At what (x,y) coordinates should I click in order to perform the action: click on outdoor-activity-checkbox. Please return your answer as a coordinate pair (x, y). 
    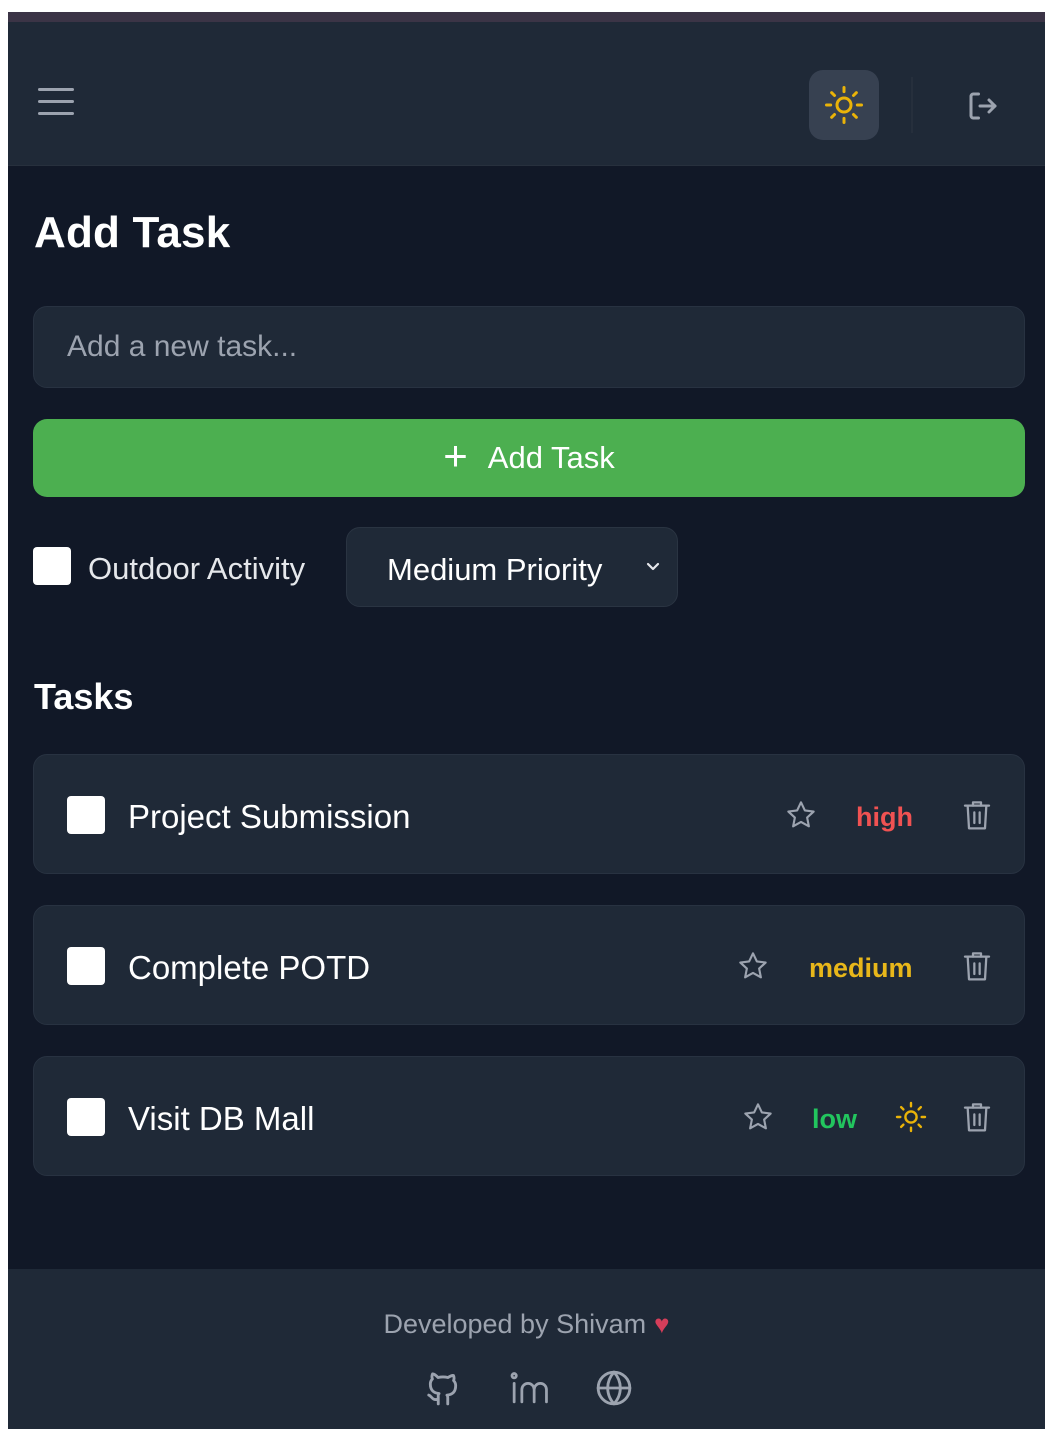
    Looking at the image, I should click on (52, 566).